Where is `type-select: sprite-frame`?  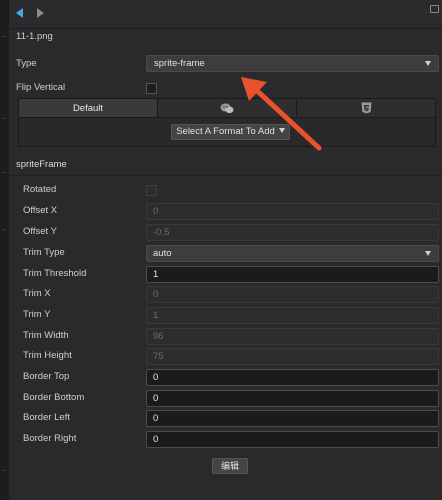 type-select: sprite-frame is located at coordinates (292, 63).